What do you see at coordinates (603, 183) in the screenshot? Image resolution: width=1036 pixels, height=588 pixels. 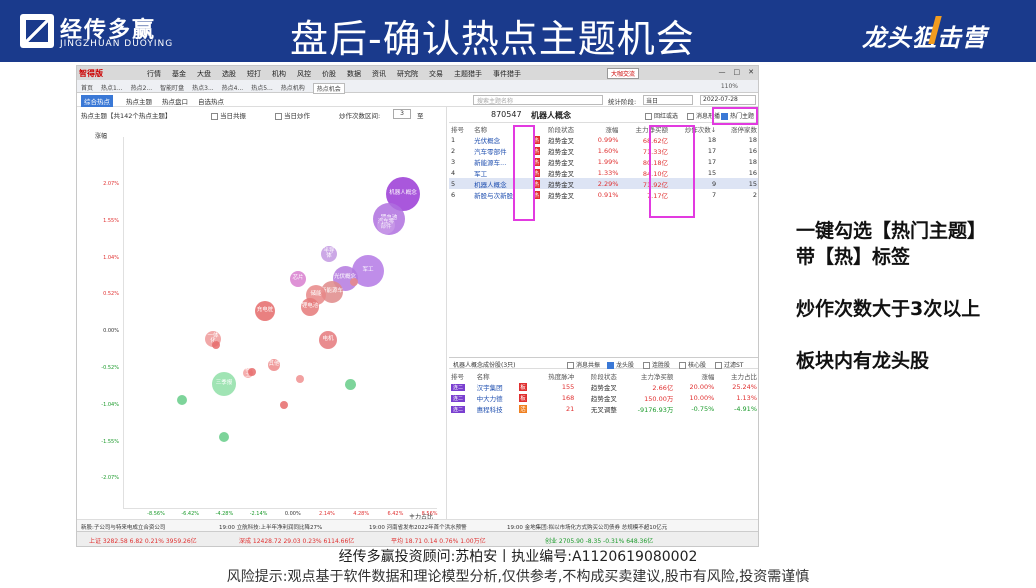 I see `table-row: 5 机器人概念热趋势金叉 2.29% 71.92亿 9 15` at bounding box center [603, 183].